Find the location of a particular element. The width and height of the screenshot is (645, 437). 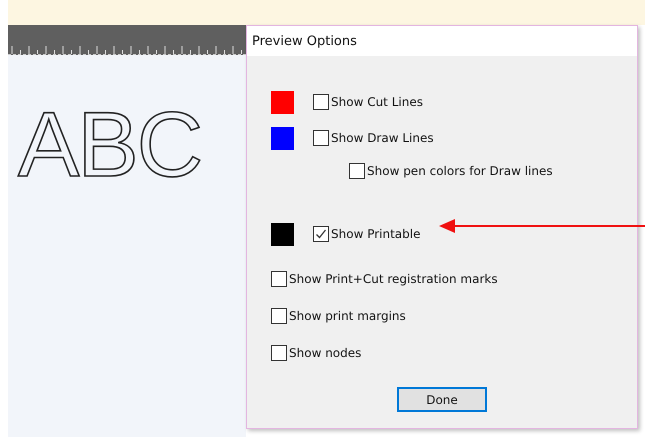

checkbox-label: Show Draw Lines is located at coordinates (382, 138).